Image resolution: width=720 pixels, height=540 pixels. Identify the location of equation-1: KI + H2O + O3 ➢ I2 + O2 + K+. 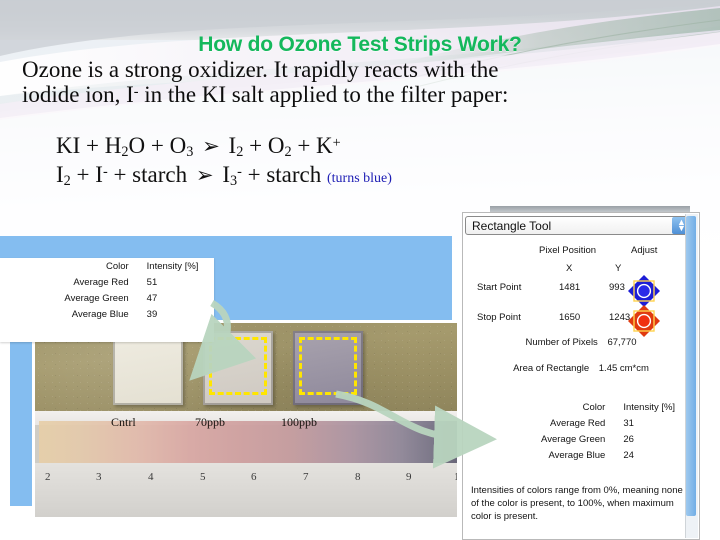
(198, 147).